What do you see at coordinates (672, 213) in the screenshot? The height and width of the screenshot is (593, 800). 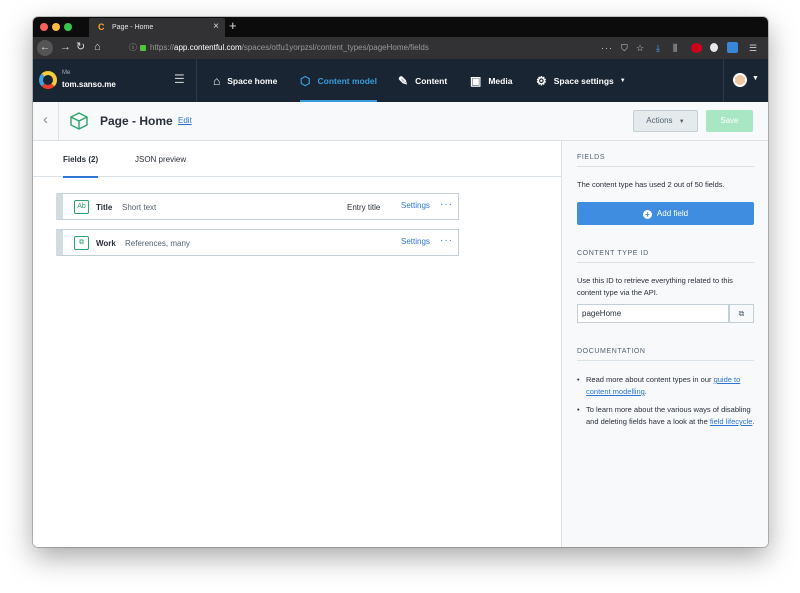 I see `add-field-label: Add field` at bounding box center [672, 213].